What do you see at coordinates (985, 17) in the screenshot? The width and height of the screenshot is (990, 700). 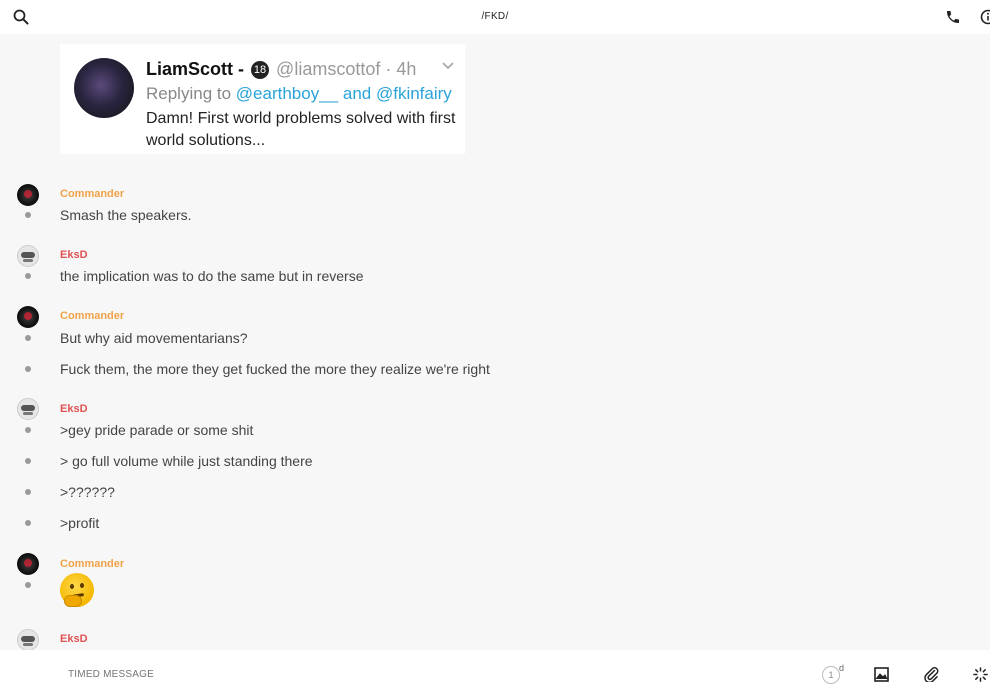 I see `info-icon` at bounding box center [985, 17].